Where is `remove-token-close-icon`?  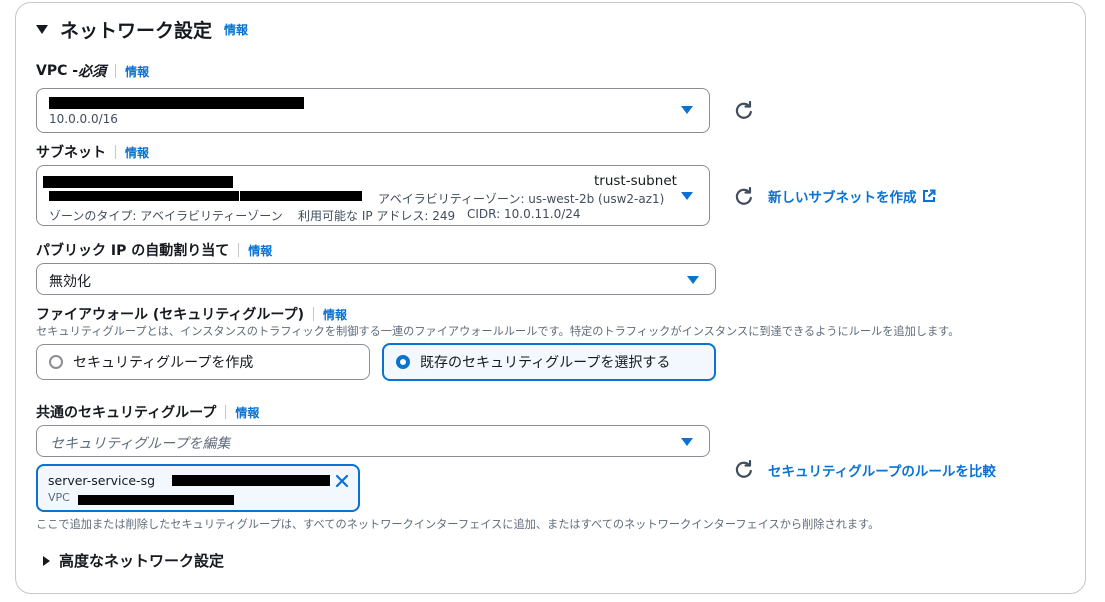
remove-token-close-icon is located at coordinates (342, 481).